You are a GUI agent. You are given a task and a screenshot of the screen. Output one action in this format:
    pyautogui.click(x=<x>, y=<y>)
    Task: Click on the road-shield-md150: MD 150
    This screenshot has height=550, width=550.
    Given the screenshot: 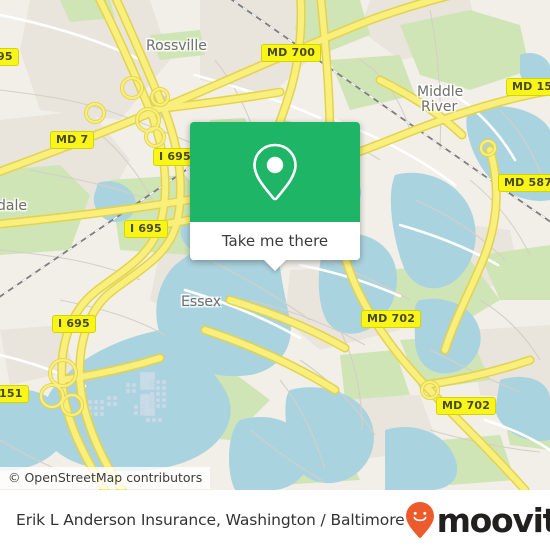 What is the action you would take?
    pyautogui.click(x=528, y=87)
    